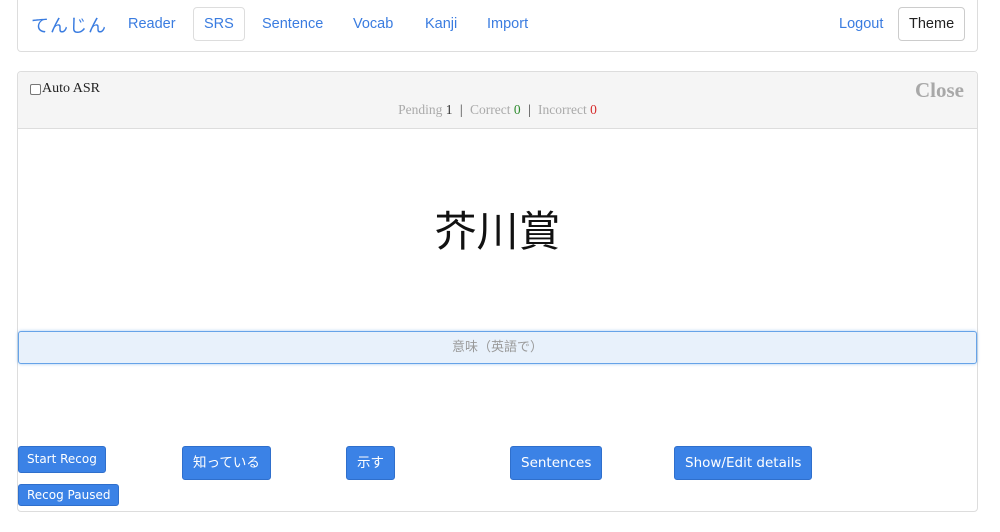  Describe the element at coordinates (556, 463) in the screenshot. I see `sentences-button: Sentences` at that location.